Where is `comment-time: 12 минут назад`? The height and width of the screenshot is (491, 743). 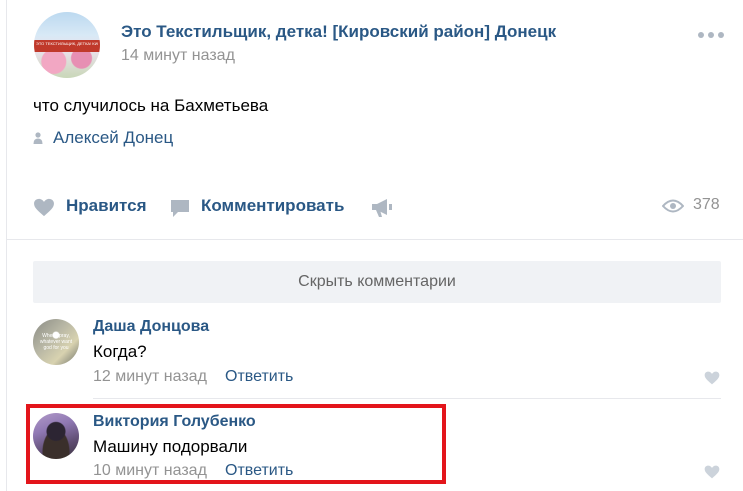 comment-time: 12 минут назад is located at coordinates (150, 377).